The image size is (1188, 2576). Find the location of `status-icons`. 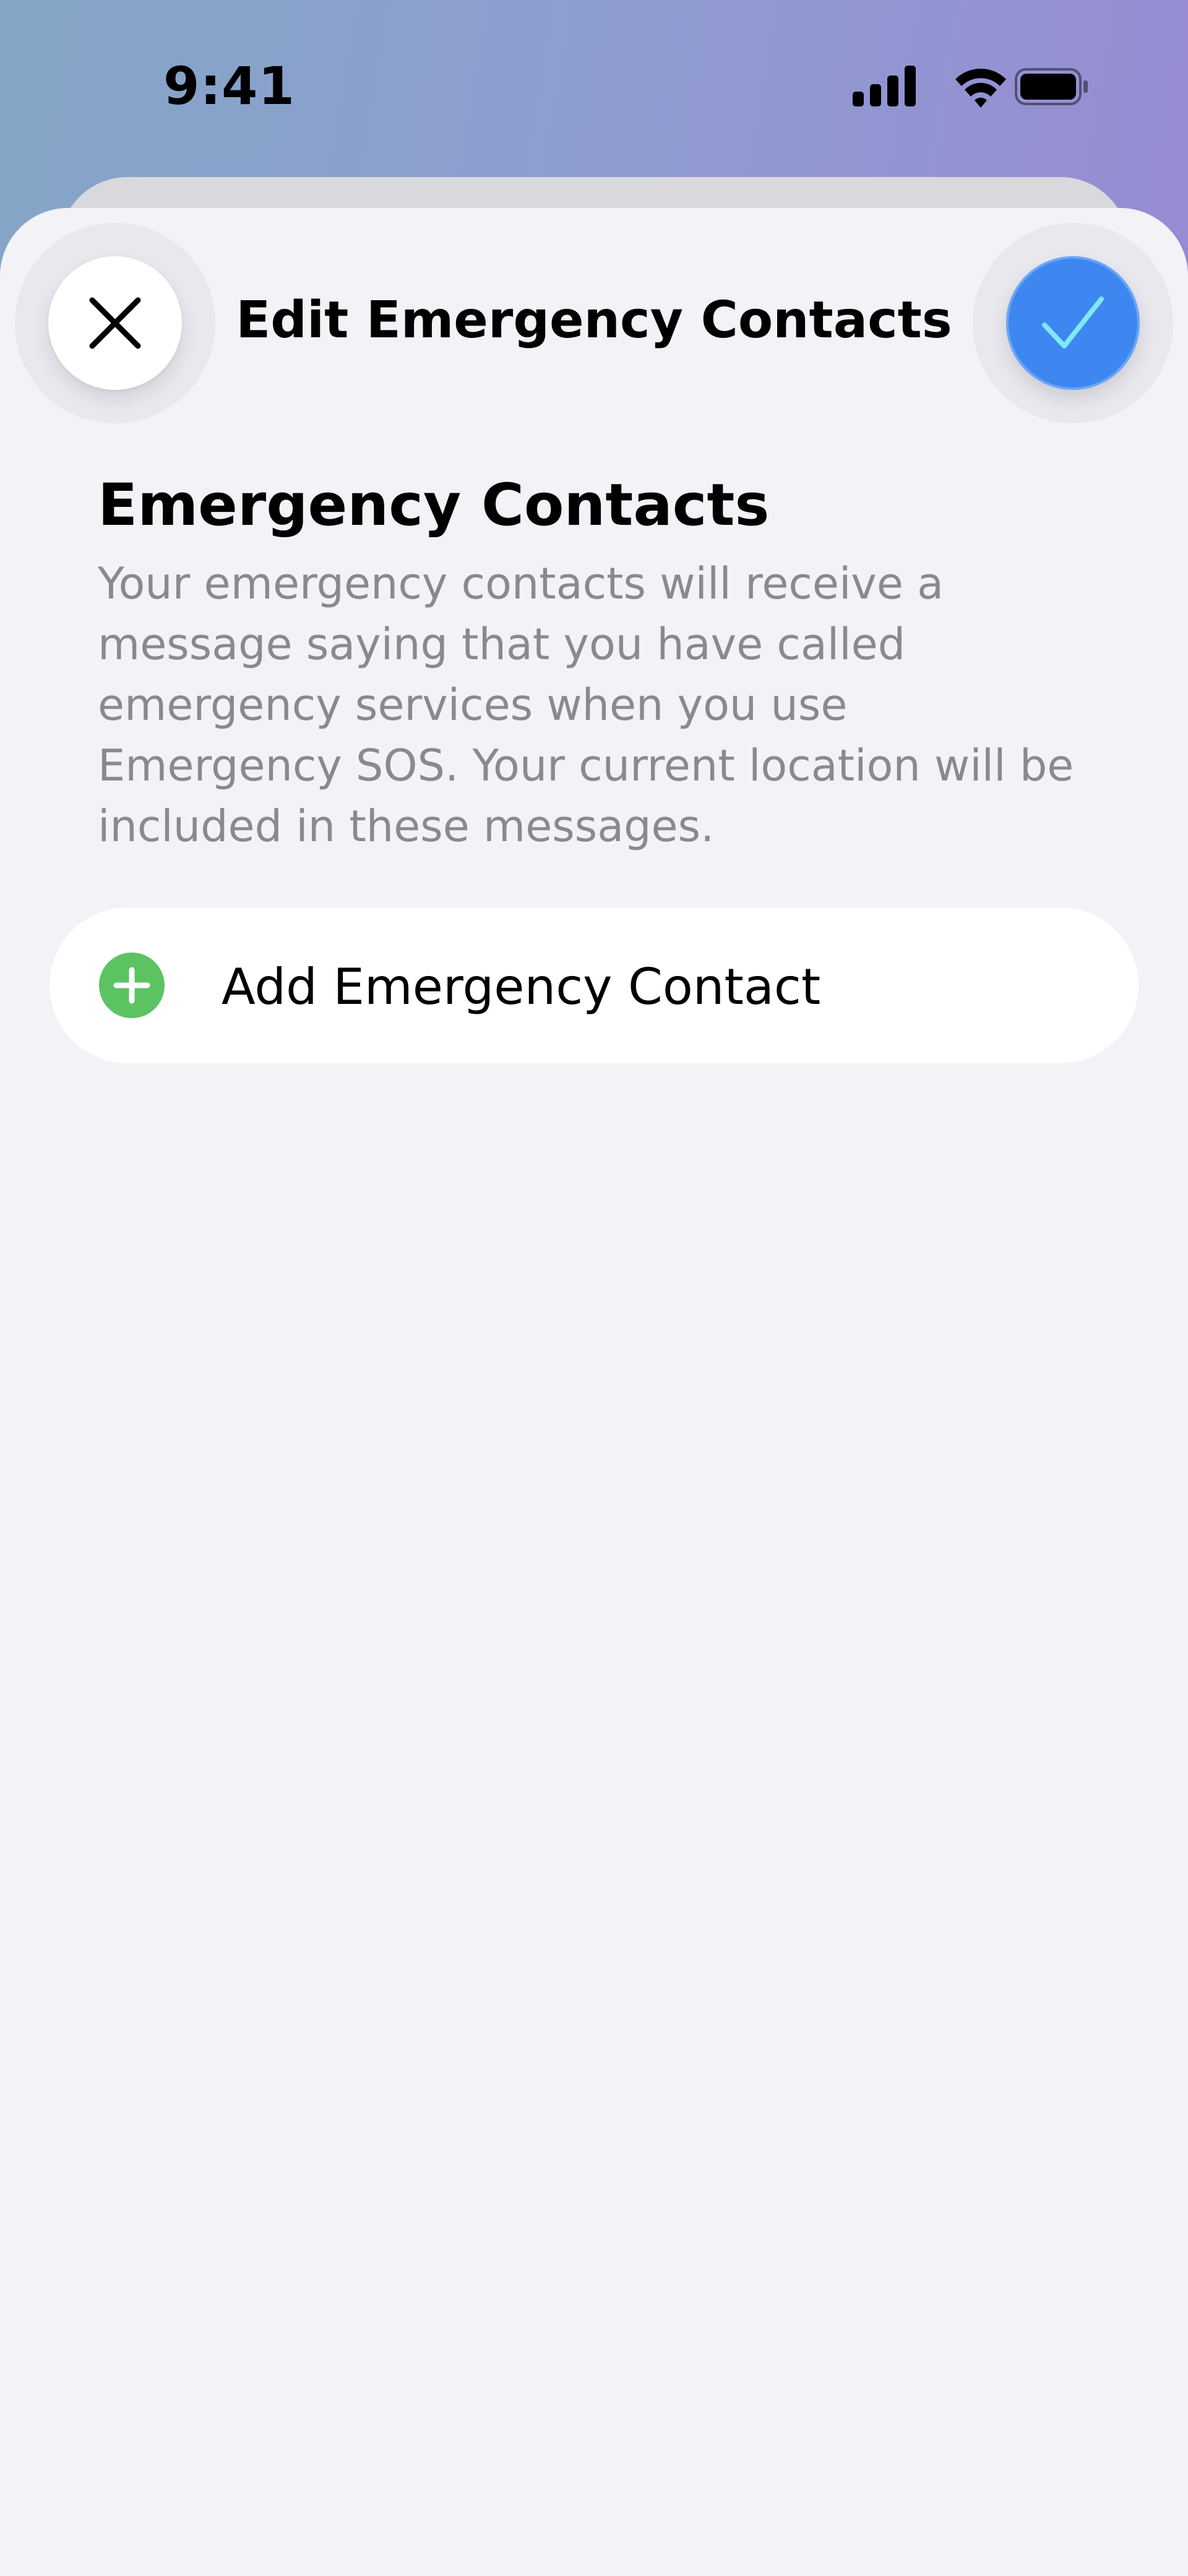

status-icons is located at coordinates (970, 87).